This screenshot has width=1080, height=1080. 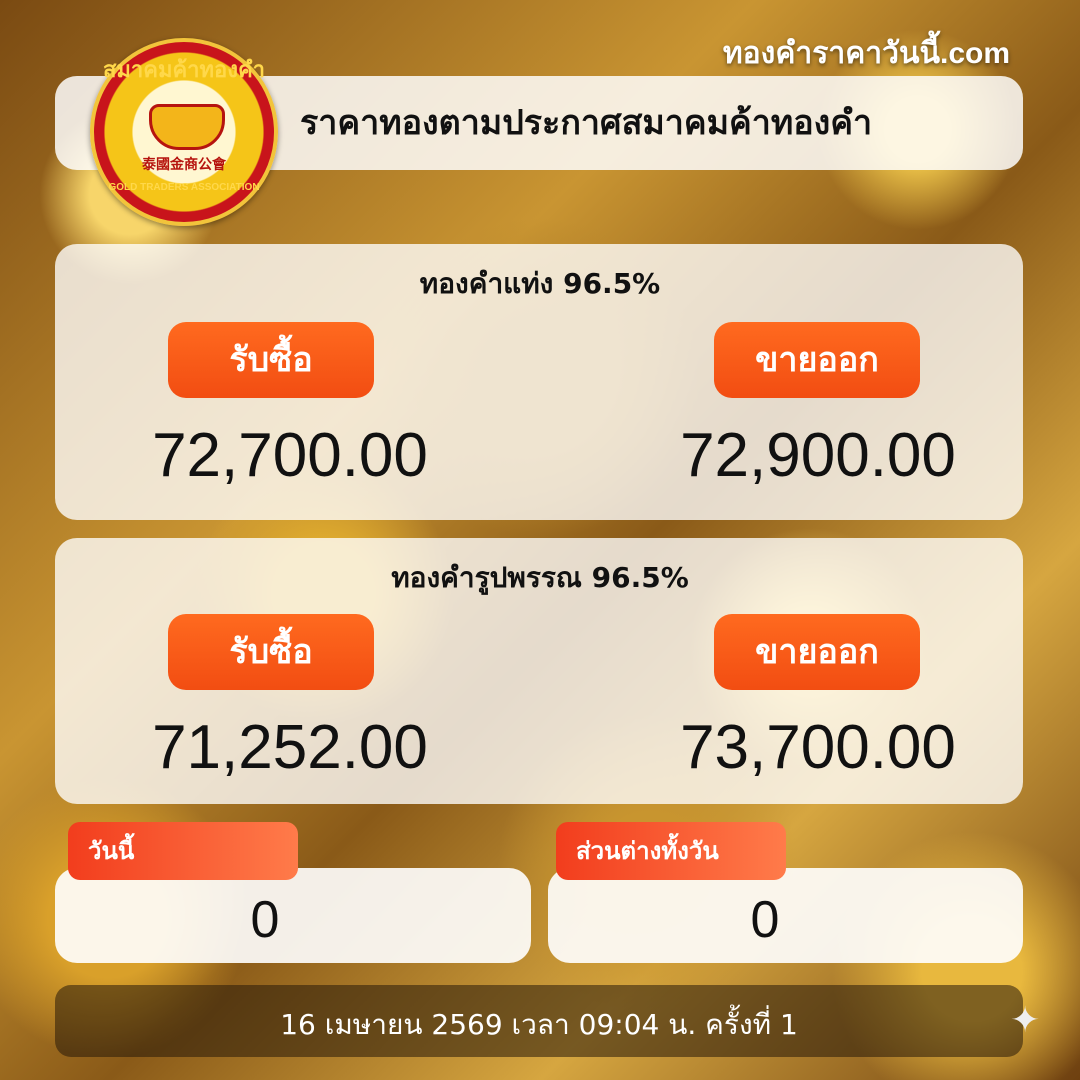 What do you see at coordinates (866, 53) in the screenshot?
I see `site-name: ทองคำราคาวันนี้.com` at bounding box center [866, 53].